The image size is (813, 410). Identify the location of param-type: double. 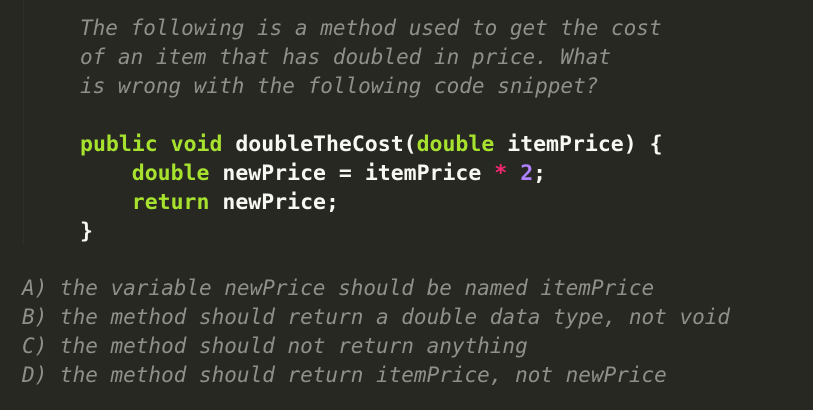
(455, 144).